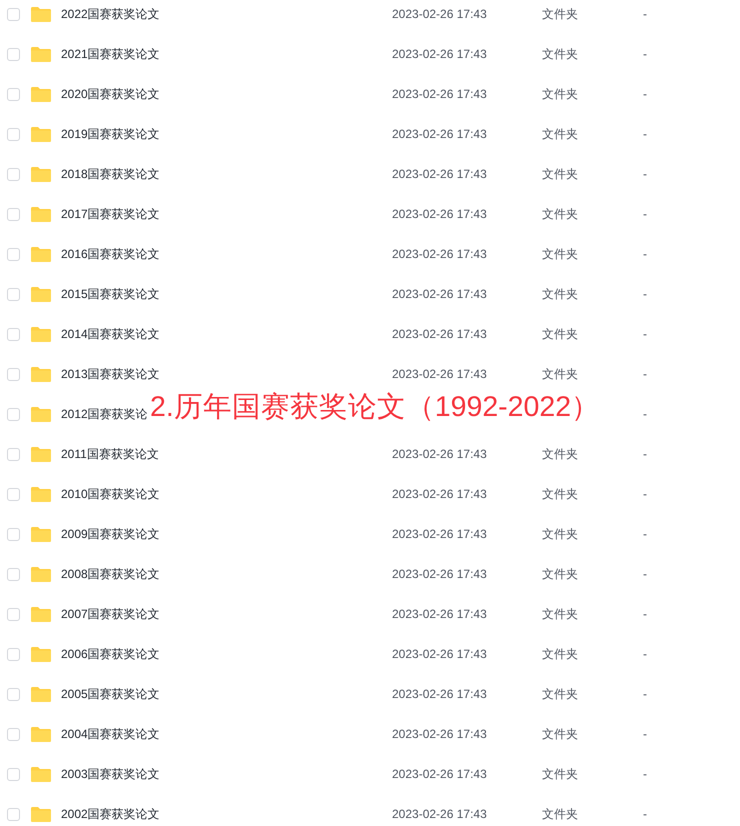 The width and height of the screenshot is (740, 826). Describe the element at coordinates (110, 574) in the screenshot. I see `folder-name: 2008国赛获奖论文` at that location.